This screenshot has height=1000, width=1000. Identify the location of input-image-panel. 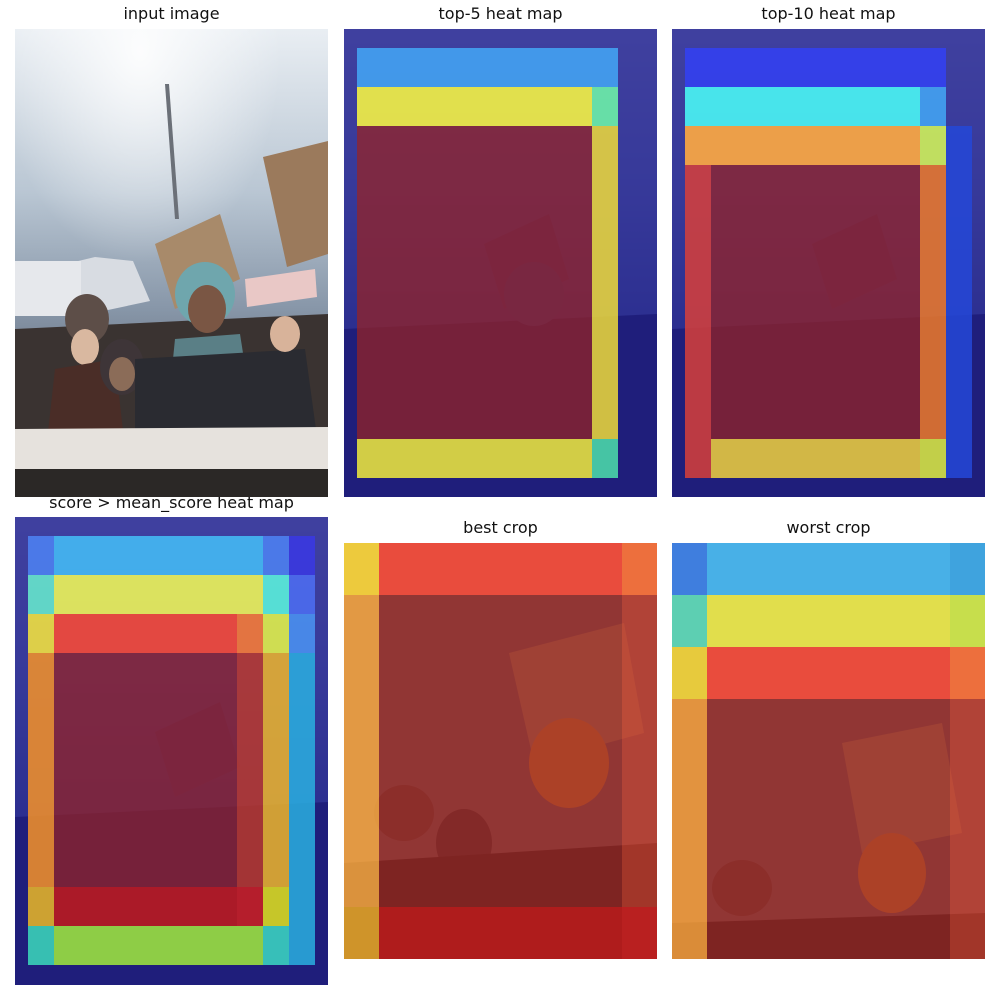
(171, 263).